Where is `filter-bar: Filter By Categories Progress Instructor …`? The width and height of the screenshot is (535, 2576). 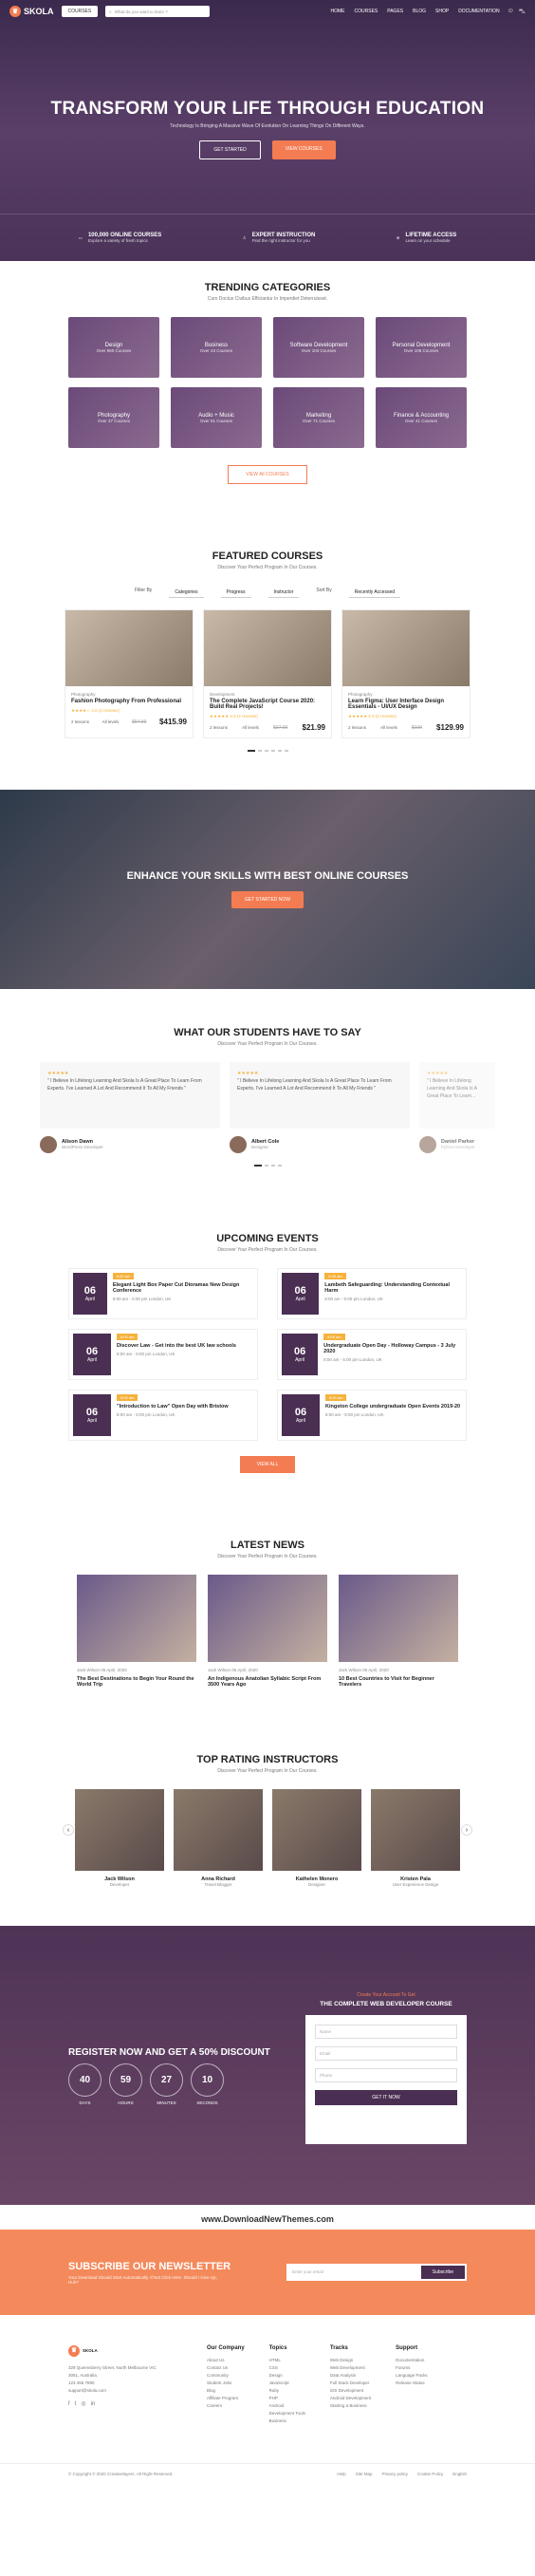 filter-bar: Filter By Categories Progress Instructor … is located at coordinates (267, 593).